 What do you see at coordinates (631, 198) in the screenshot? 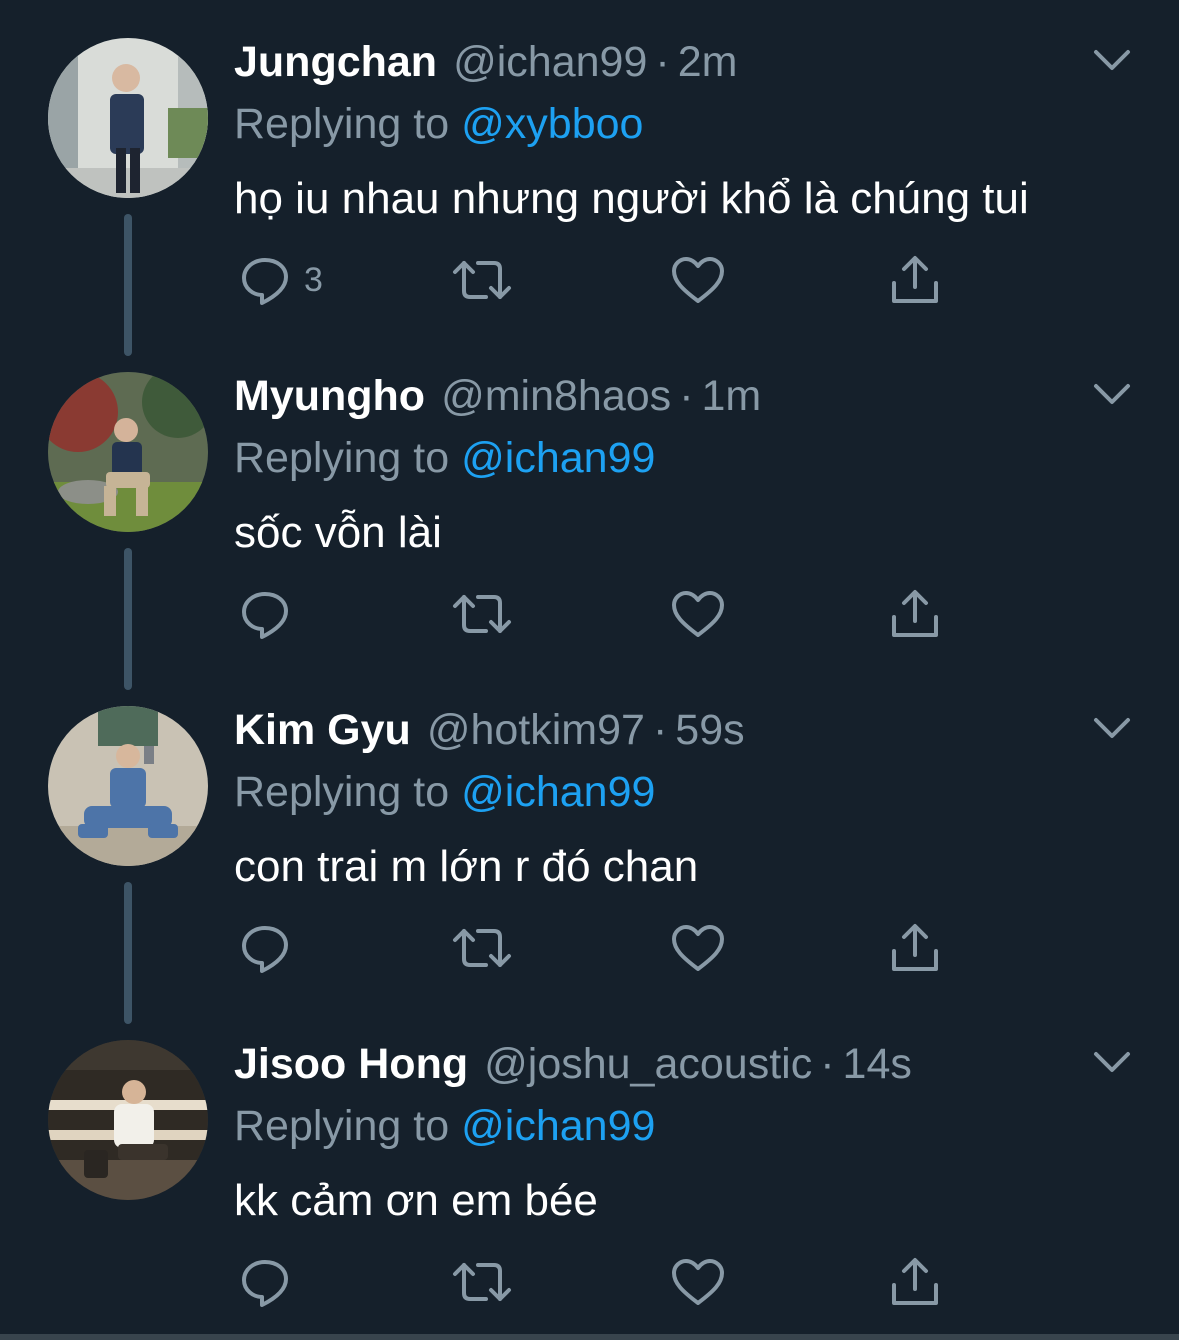
I see `tweet-text: họ iu nhau nhưng người khổ là chúng tui` at bounding box center [631, 198].